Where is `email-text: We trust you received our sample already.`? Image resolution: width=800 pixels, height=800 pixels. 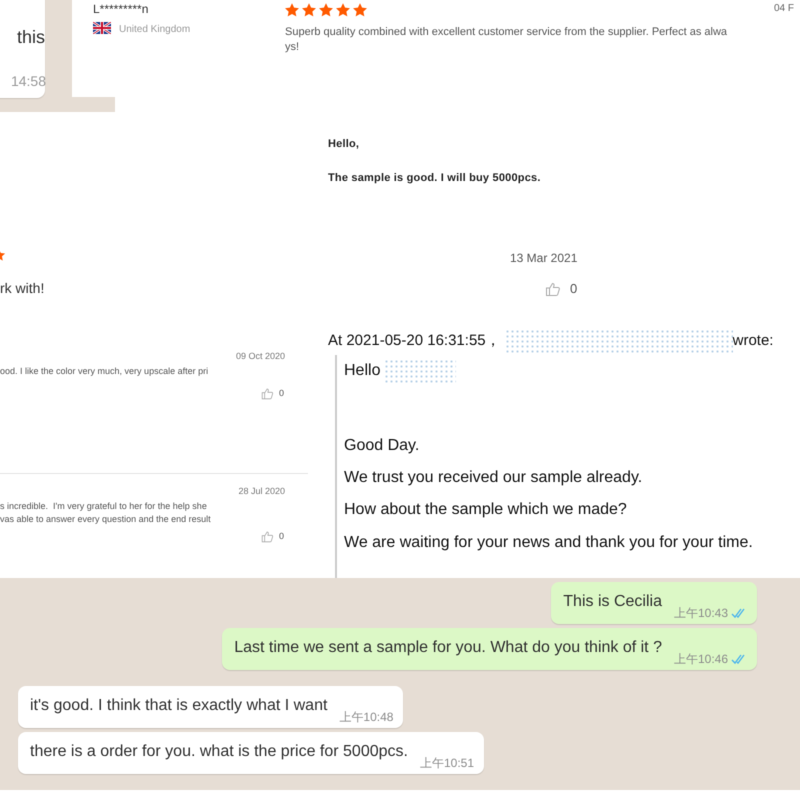 email-text: We trust you received our sample already. is located at coordinates (494, 478).